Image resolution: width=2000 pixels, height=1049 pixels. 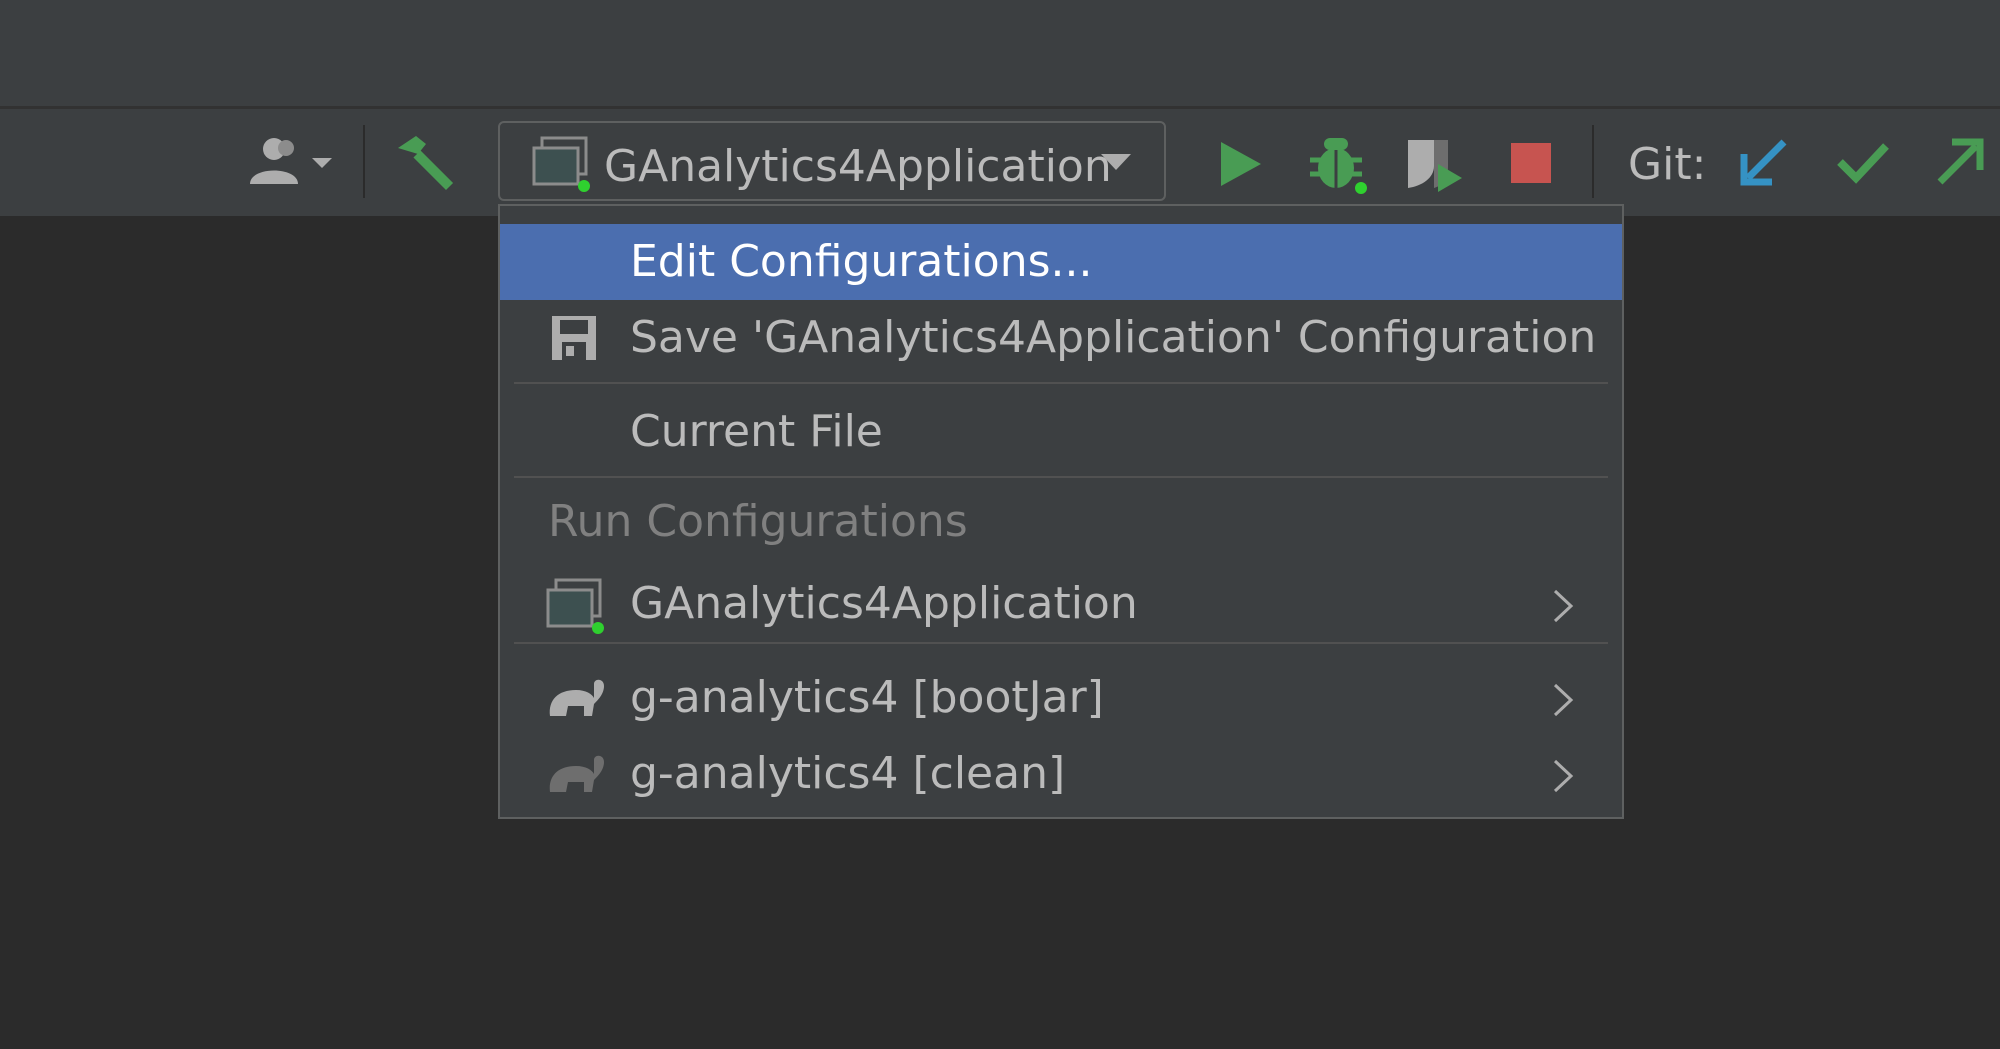 I want to click on git-update-icon, so click(x=1765, y=162).